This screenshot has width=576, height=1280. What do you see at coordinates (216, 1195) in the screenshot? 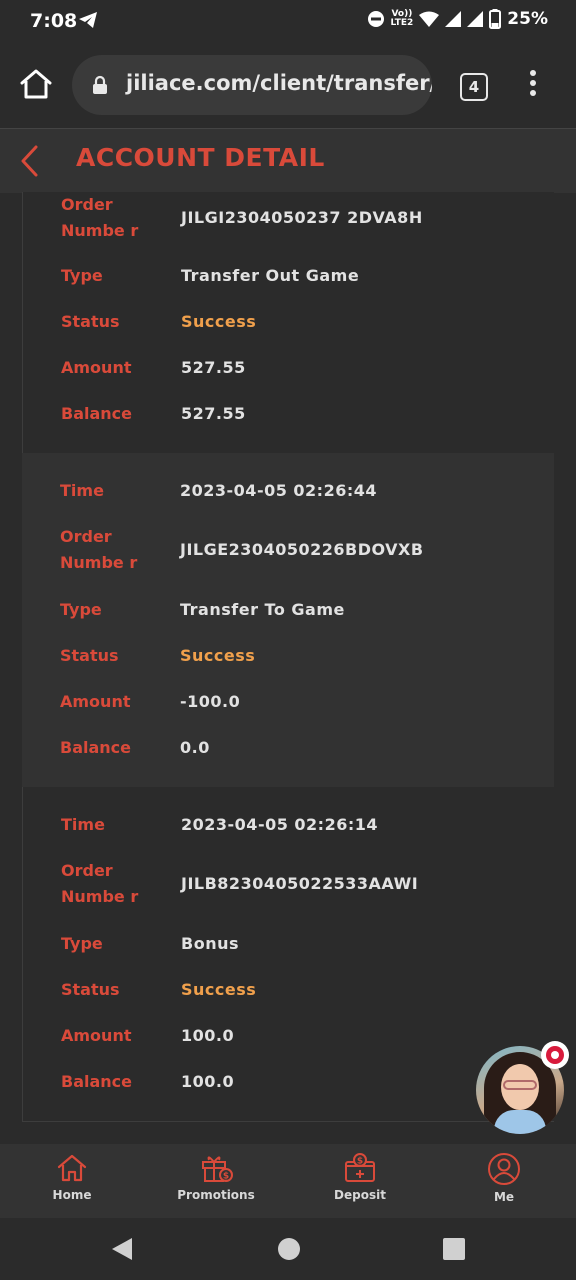
I see `nav-promotions-label: Promotions` at bounding box center [216, 1195].